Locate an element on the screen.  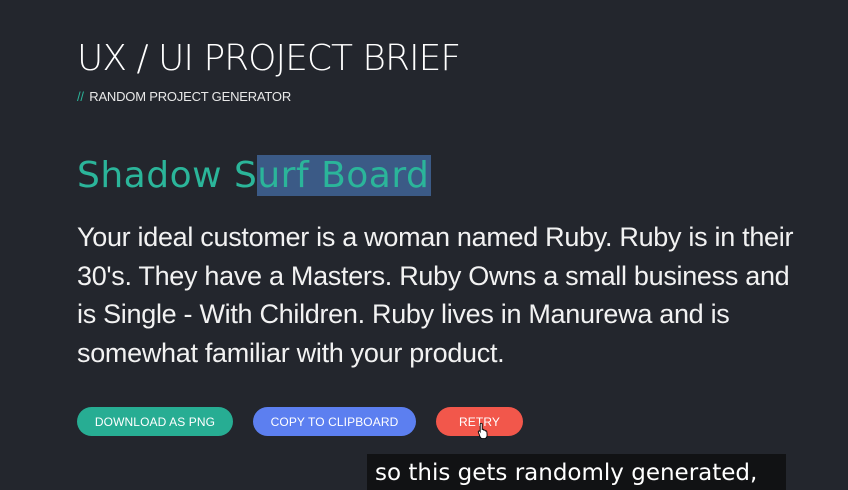
project-name-unselected: Shadow S is located at coordinates (167, 175).